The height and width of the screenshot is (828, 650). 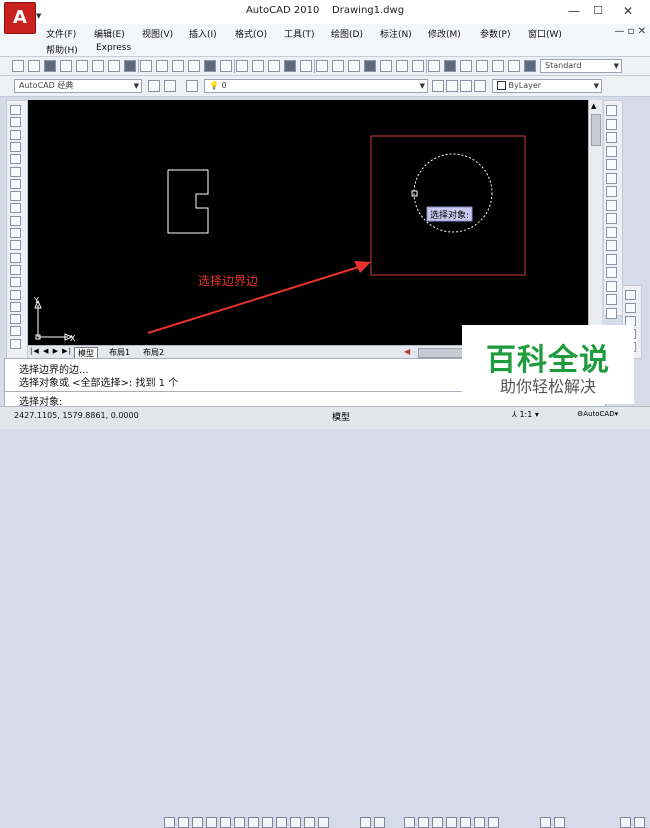 What do you see at coordinates (38, 16) in the screenshot?
I see `app-menu-arrow-icon: ▼` at bounding box center [38, 16].